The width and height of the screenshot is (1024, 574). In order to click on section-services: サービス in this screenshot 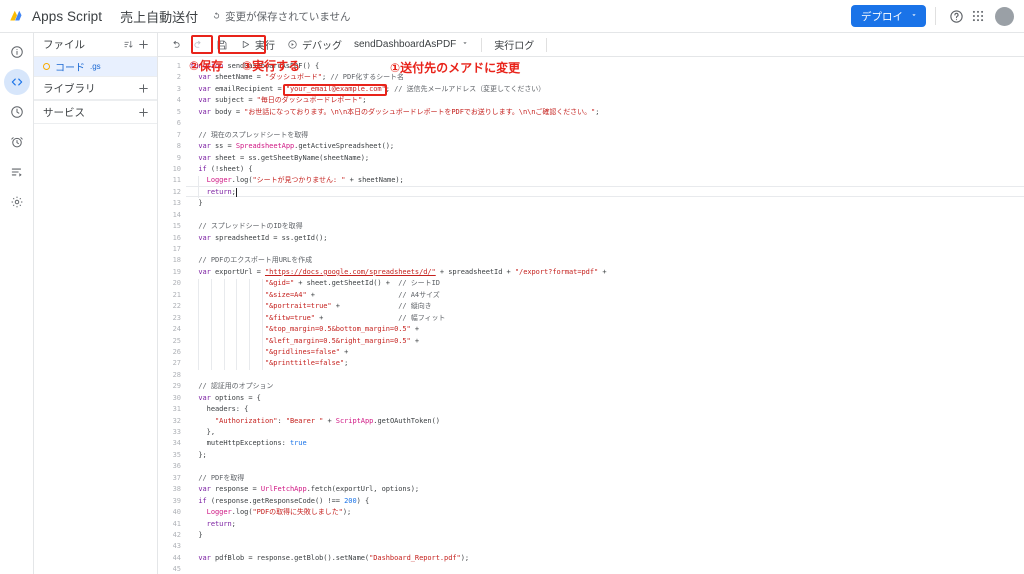, I will do `click(95, 112)`.